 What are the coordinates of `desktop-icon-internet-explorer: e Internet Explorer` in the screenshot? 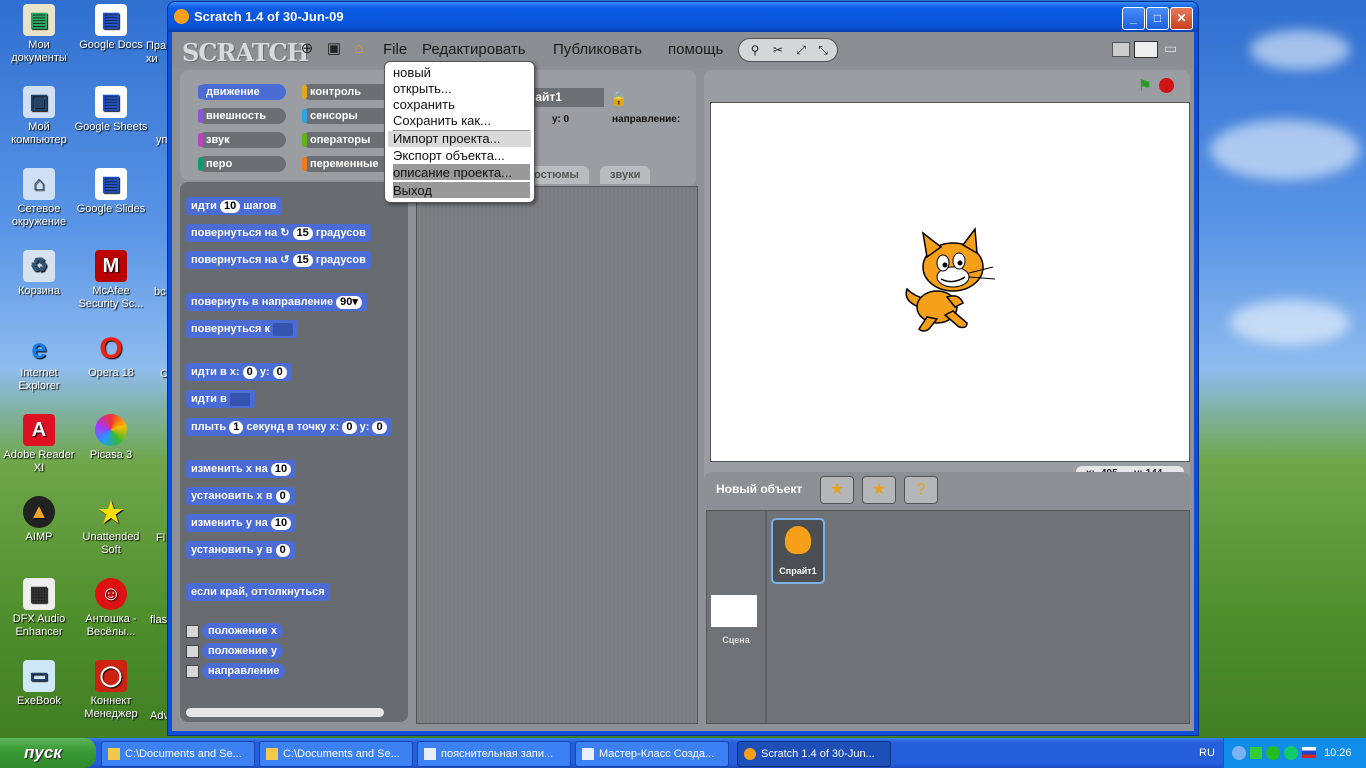 It's located at (39, 362).